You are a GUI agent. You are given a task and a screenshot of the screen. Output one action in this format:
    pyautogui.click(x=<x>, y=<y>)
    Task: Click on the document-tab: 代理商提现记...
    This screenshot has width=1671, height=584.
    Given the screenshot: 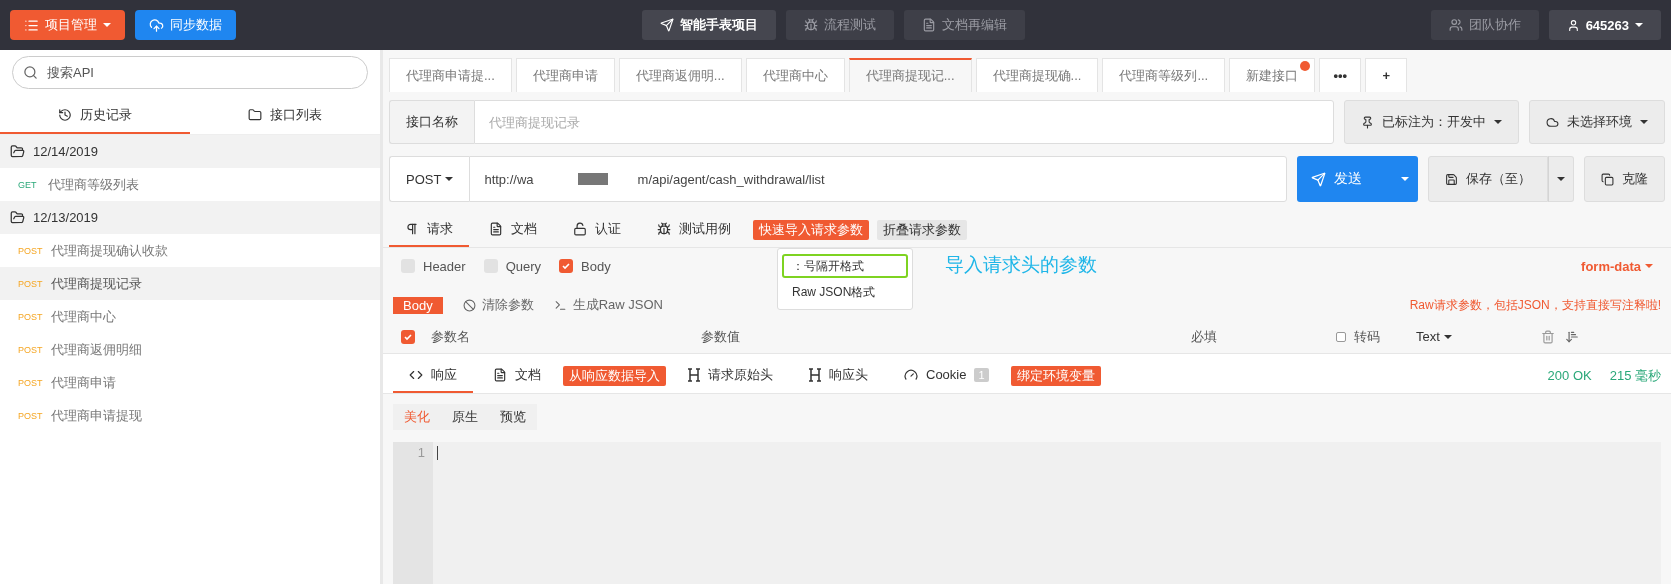 What is the action you would take?
    pyautogui.click(x=910, y=75)
    